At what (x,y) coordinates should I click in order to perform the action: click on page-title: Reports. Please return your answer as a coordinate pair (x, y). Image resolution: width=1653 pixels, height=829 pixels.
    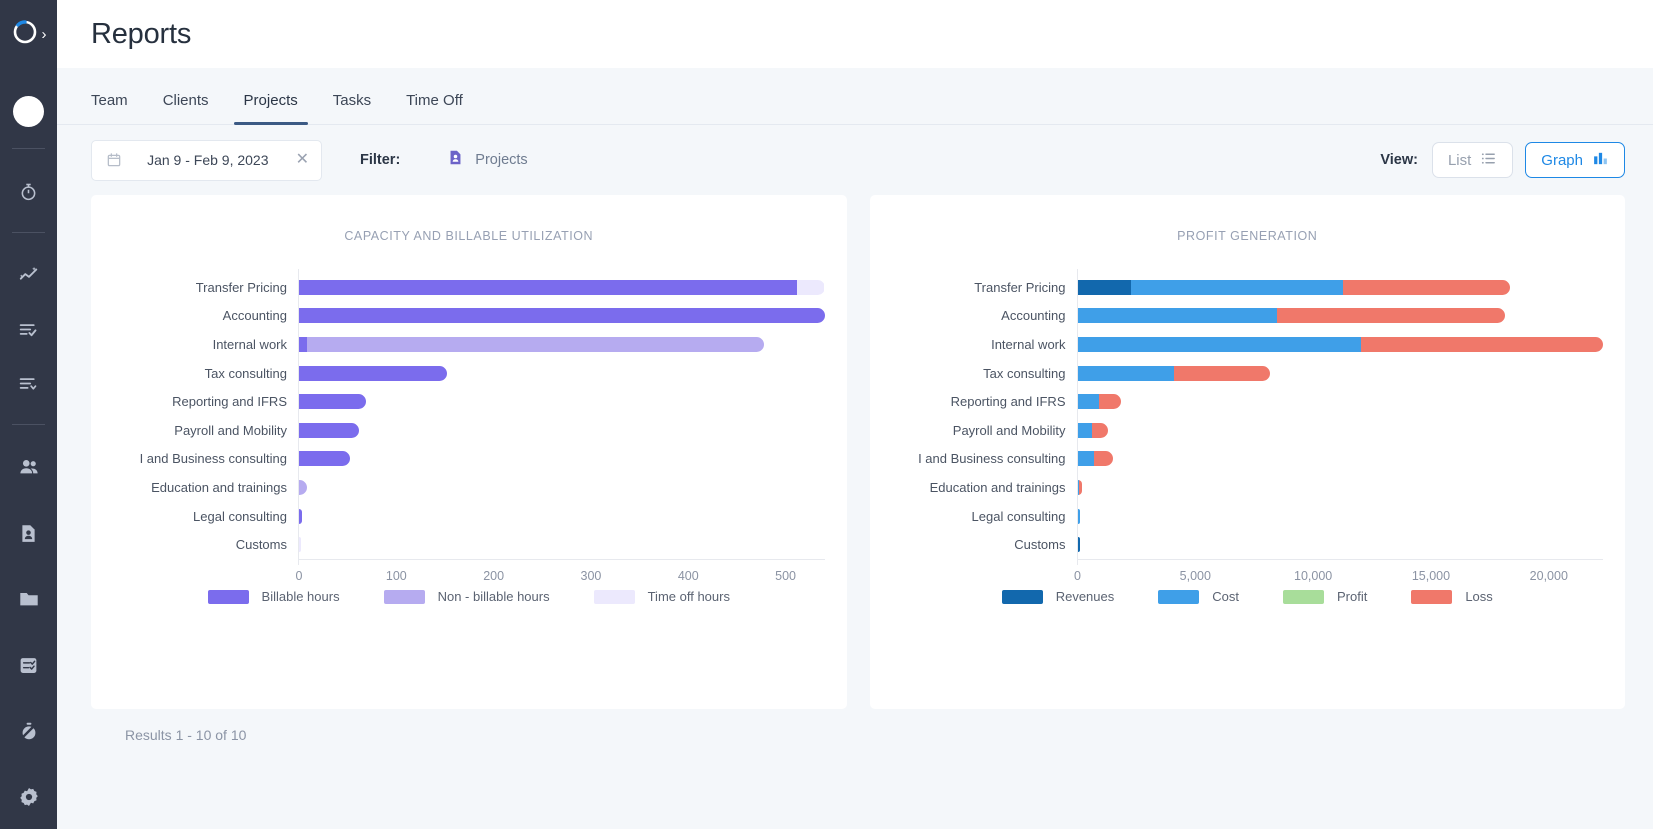
    Looking at the image, I should click on (141, 33).